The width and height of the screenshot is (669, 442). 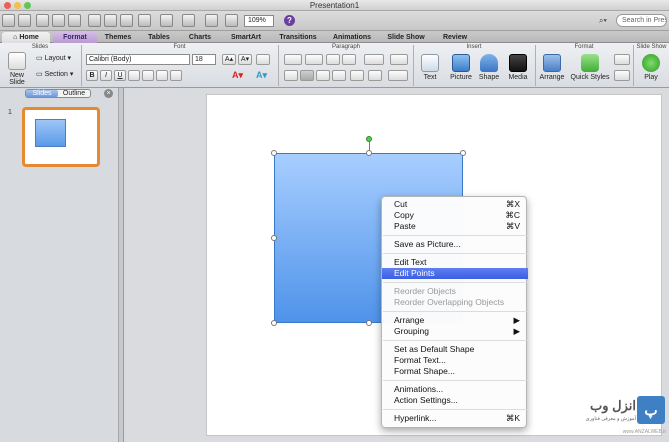 What do you see at coordinates (455, 204) in the screenshot?
I see `menu-item-cut: Cut ⌘X` at bounding box center [455, 204].